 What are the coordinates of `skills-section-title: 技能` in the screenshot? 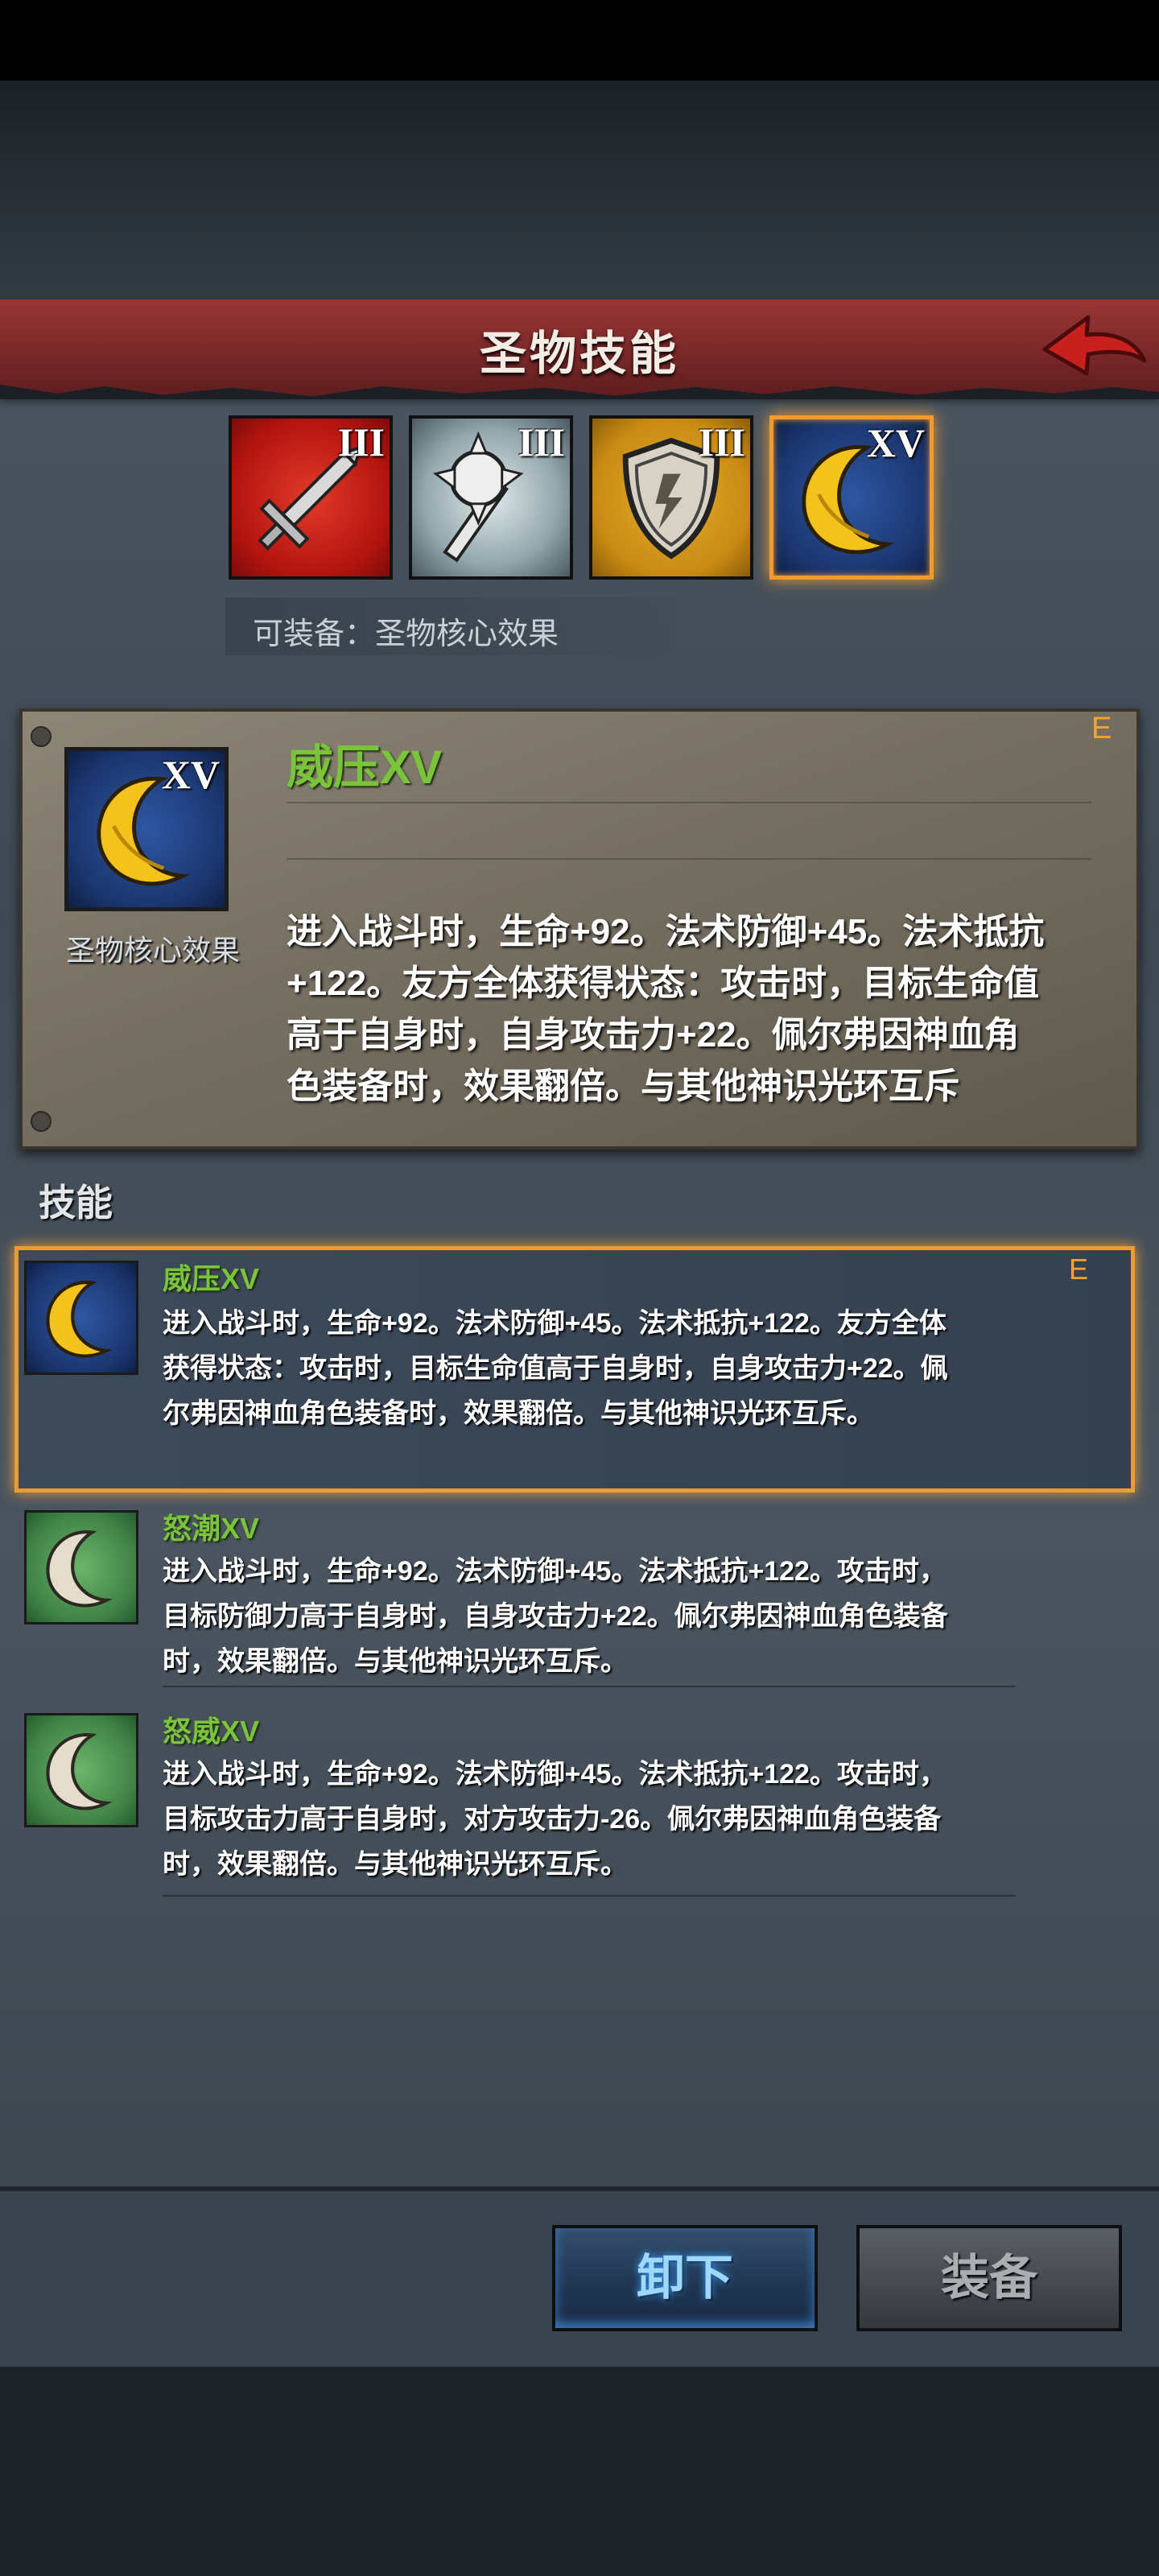 It's located at (76, 1203).